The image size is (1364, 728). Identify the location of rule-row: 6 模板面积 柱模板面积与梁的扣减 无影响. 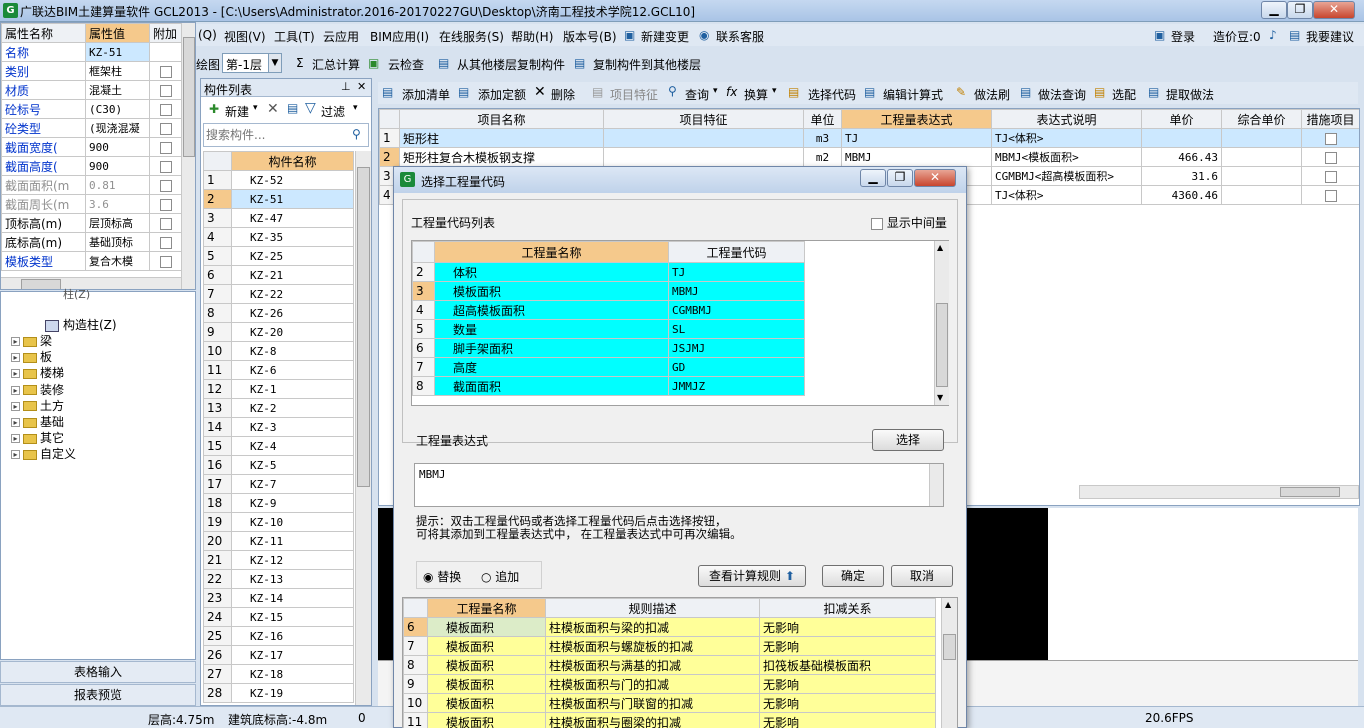
(669, 627).